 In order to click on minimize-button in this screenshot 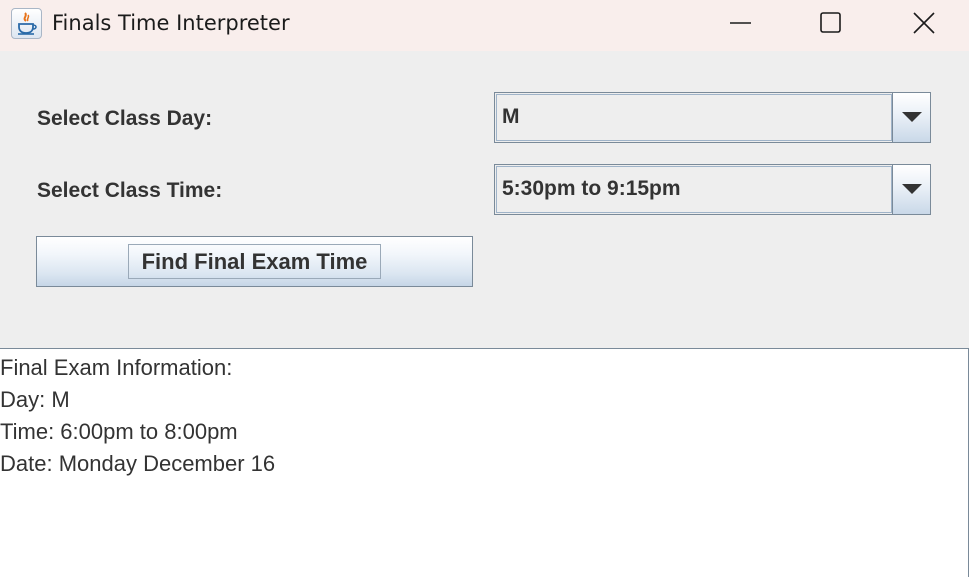, I will do `click(740, 24)`.